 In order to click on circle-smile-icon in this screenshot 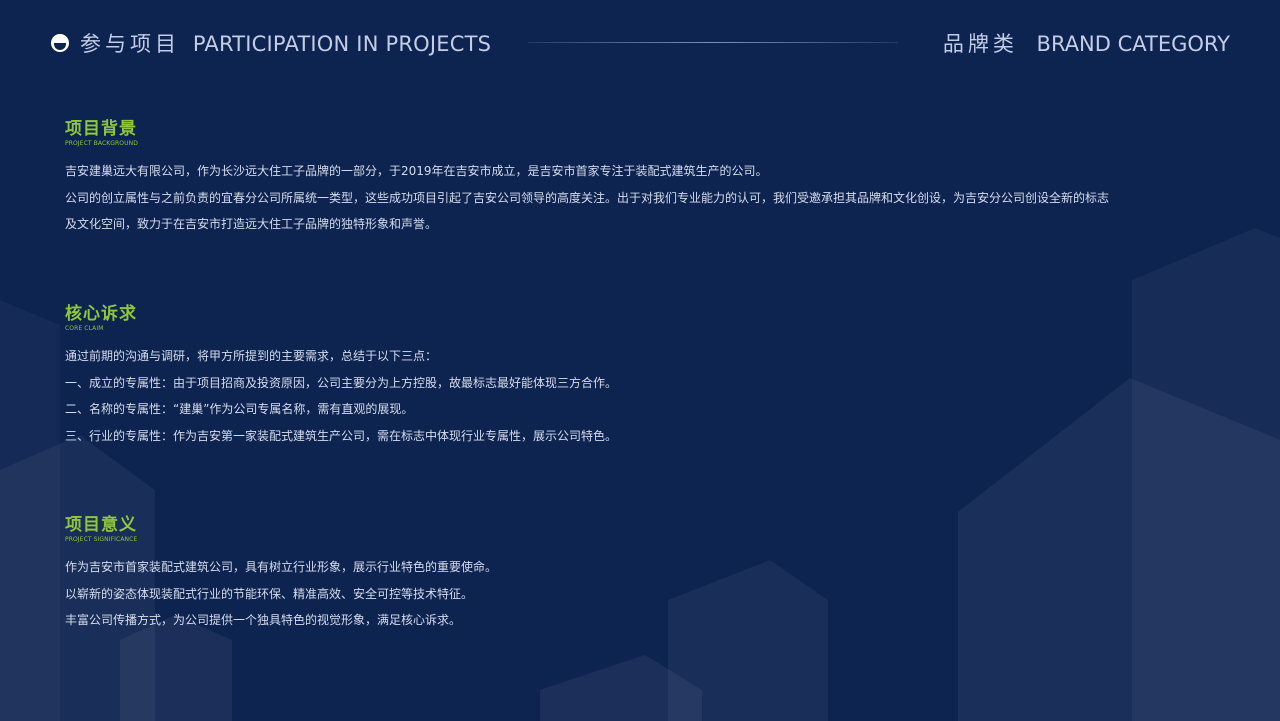, I will do `click(60, 43)`.